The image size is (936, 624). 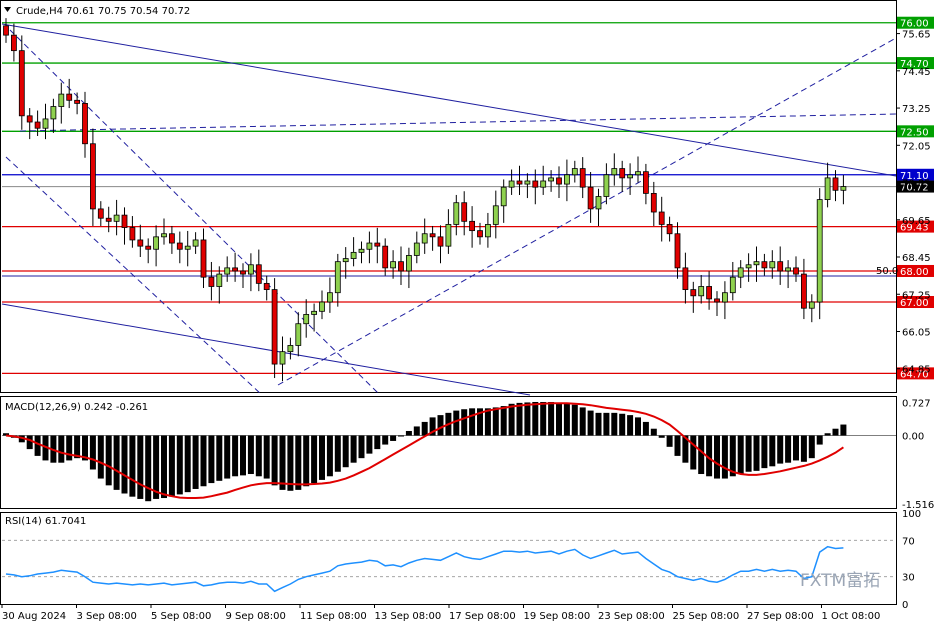 What do you see at coordinates (913, 437) in the screenshot?
I see `macd-tick-label: 0.00` at bounding box center [913, 437].